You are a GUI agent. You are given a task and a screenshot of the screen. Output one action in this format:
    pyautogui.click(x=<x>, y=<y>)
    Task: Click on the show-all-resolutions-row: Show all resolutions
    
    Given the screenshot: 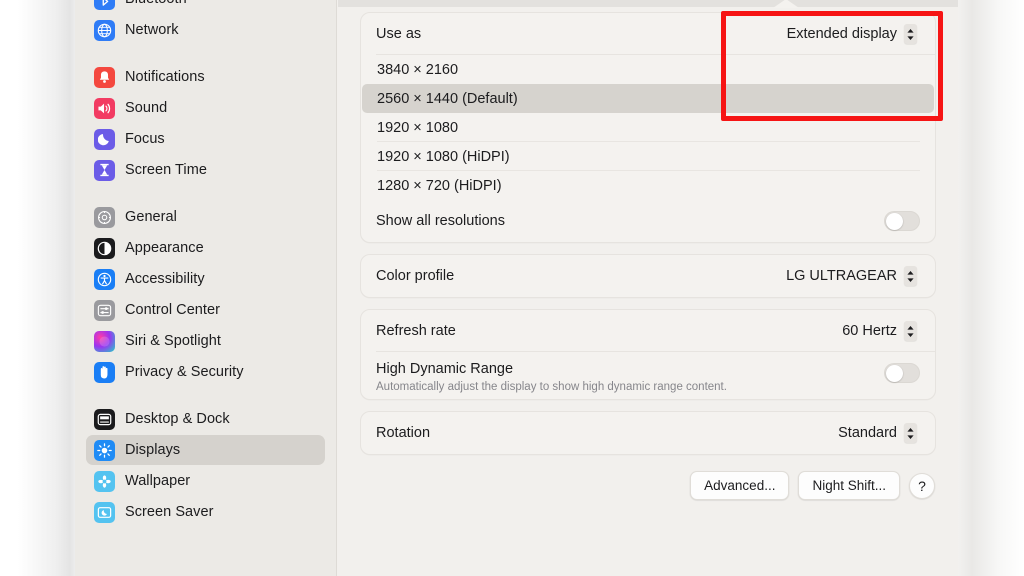 What is the action you would take?
    pyautogui.click(x=648, y=221)
    